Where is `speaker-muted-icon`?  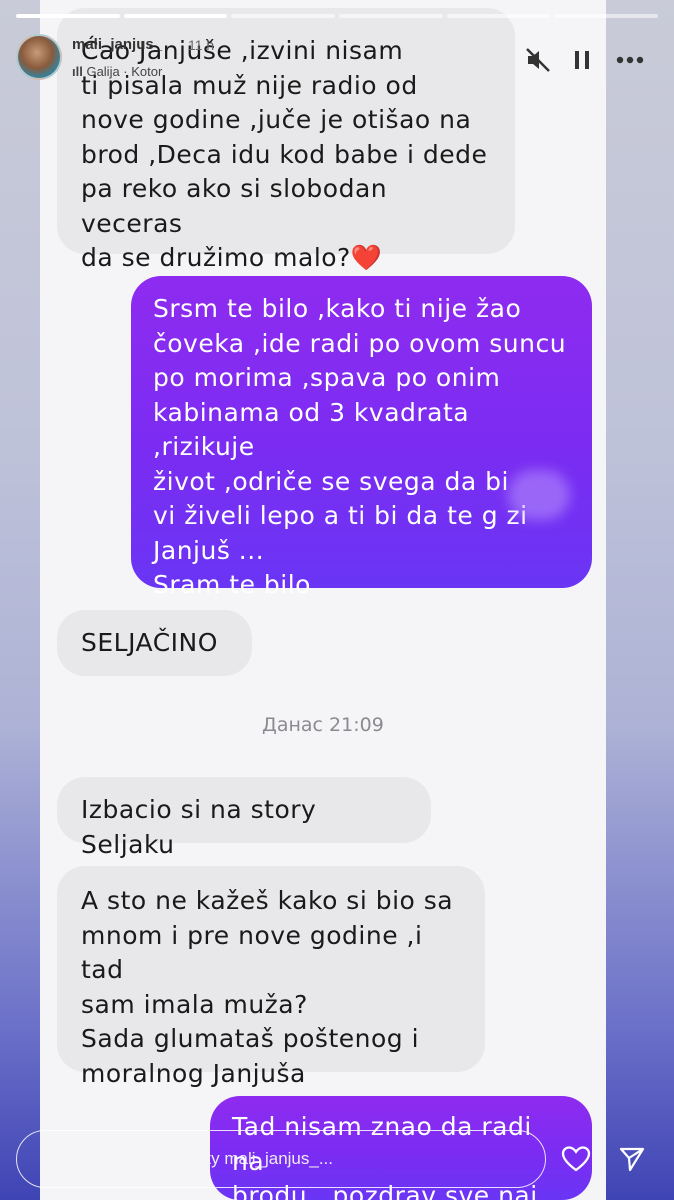 speaker-muted-icon is located at coordinates (538, 60).